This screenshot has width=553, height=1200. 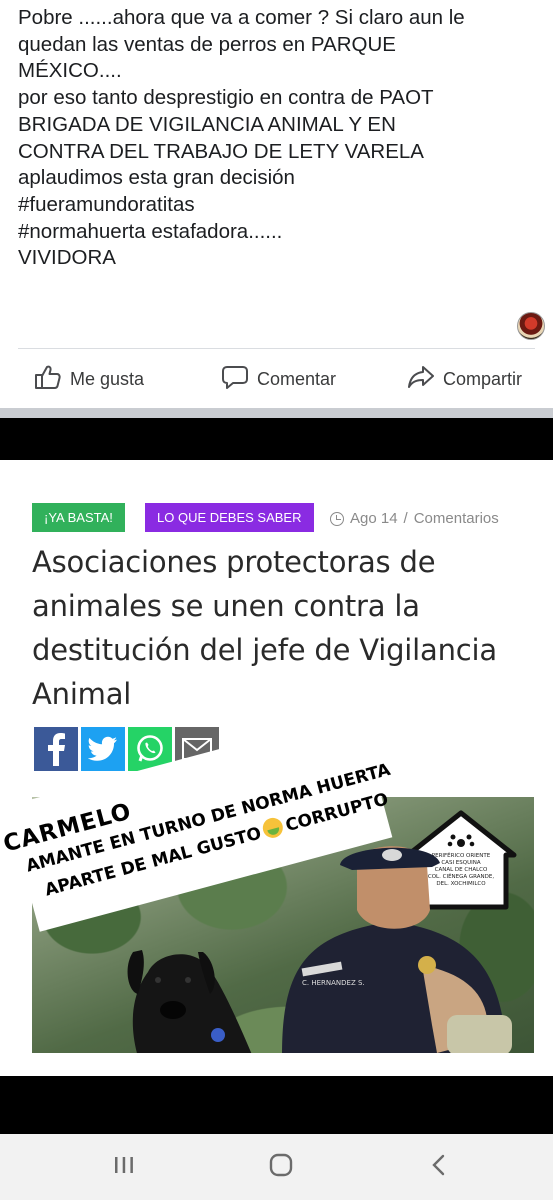 I want to click on like-button: Me gusta, so click(x=89, y=379).